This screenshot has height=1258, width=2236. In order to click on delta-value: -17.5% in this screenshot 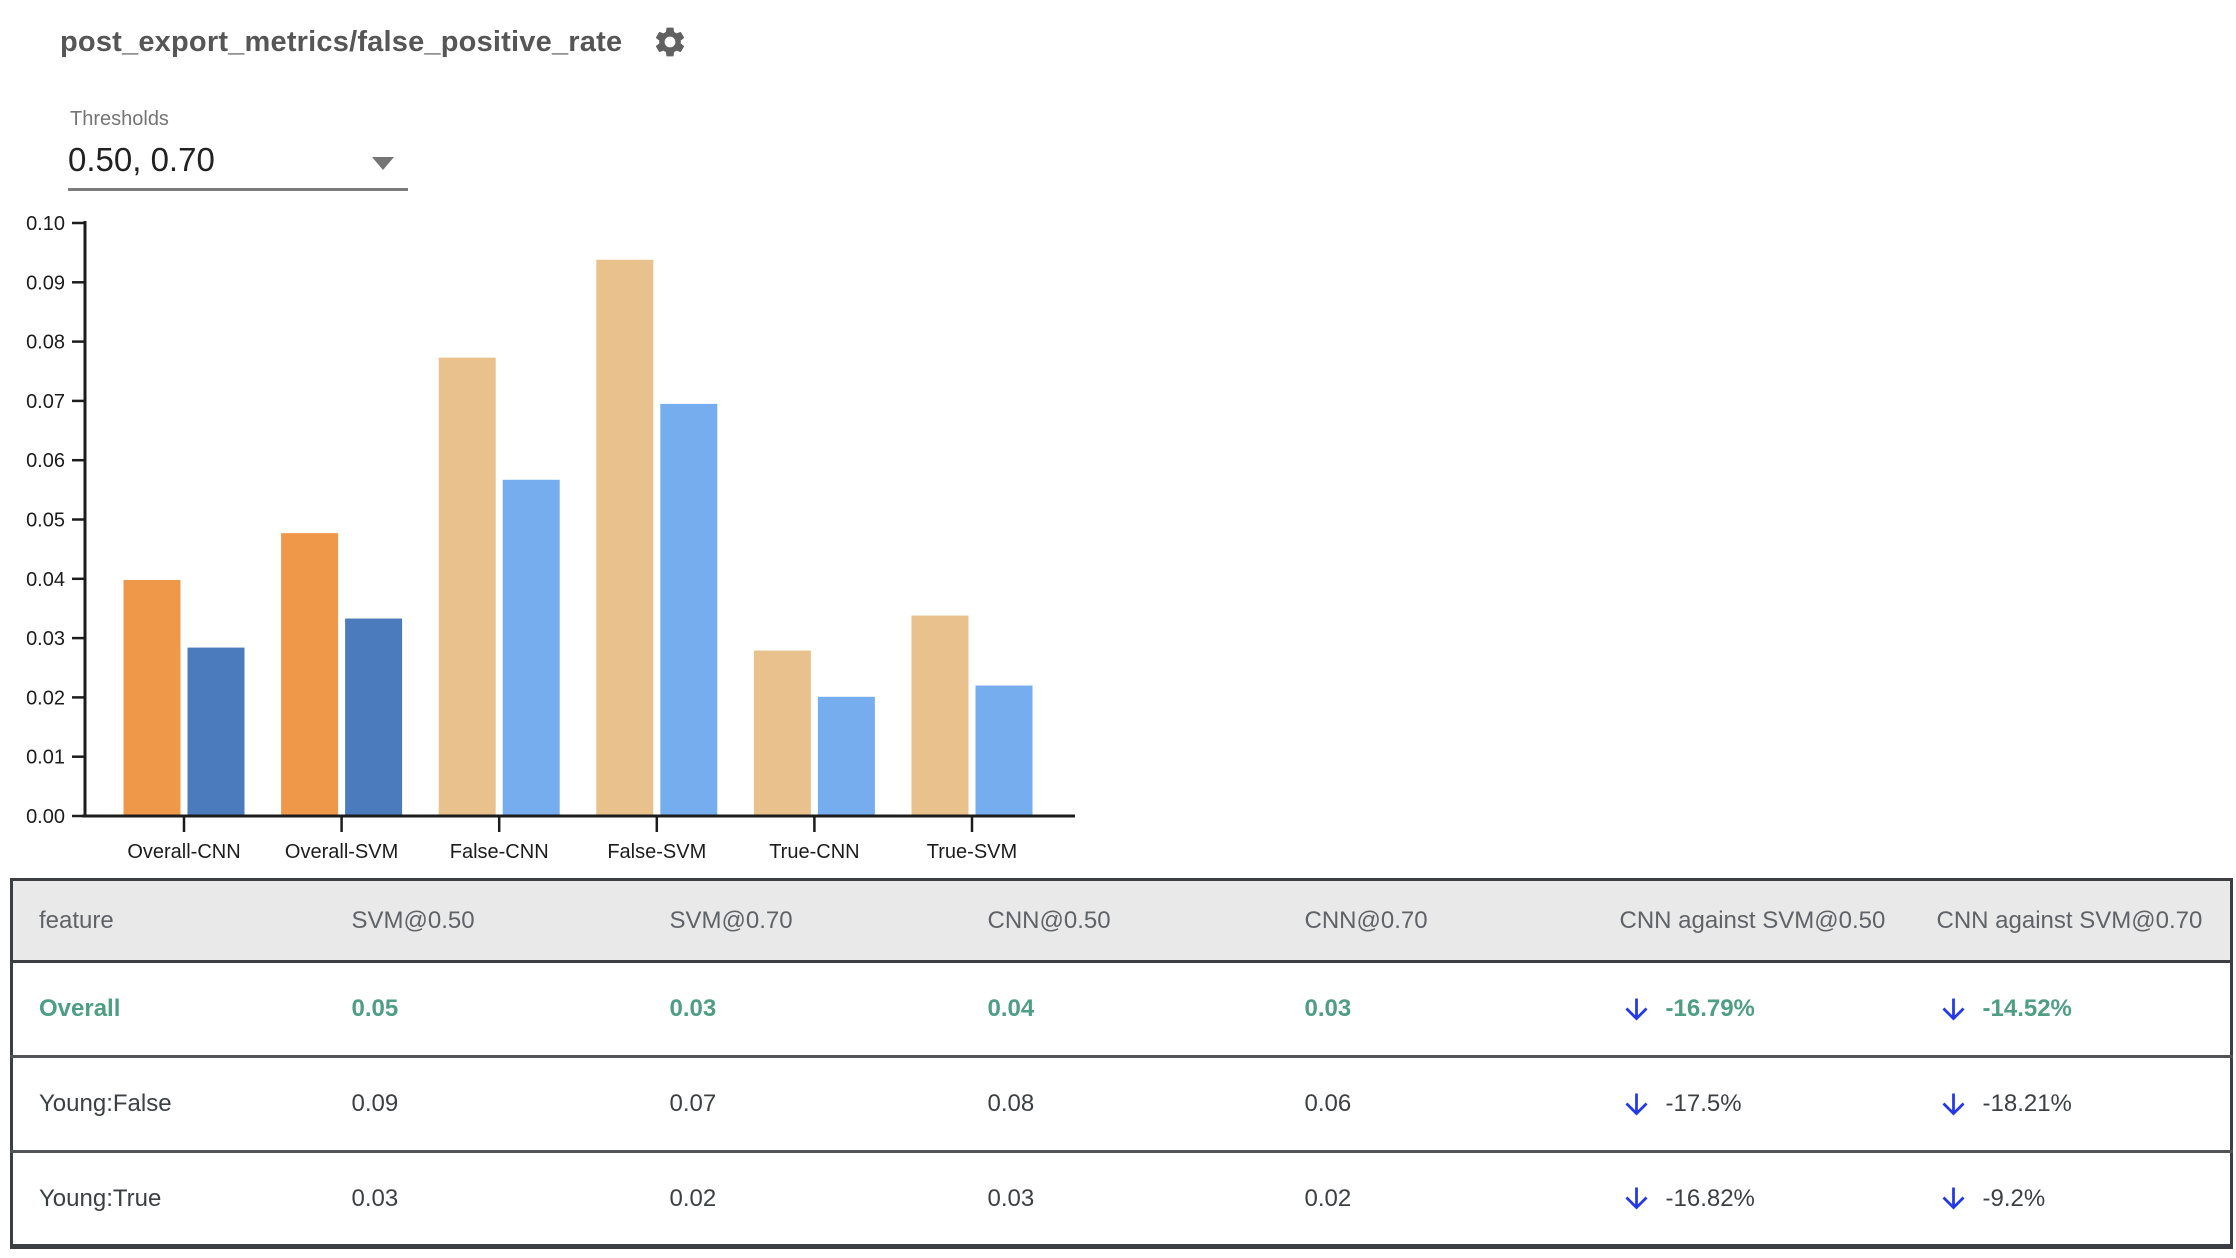, I will do `click(1703, 1103)`.